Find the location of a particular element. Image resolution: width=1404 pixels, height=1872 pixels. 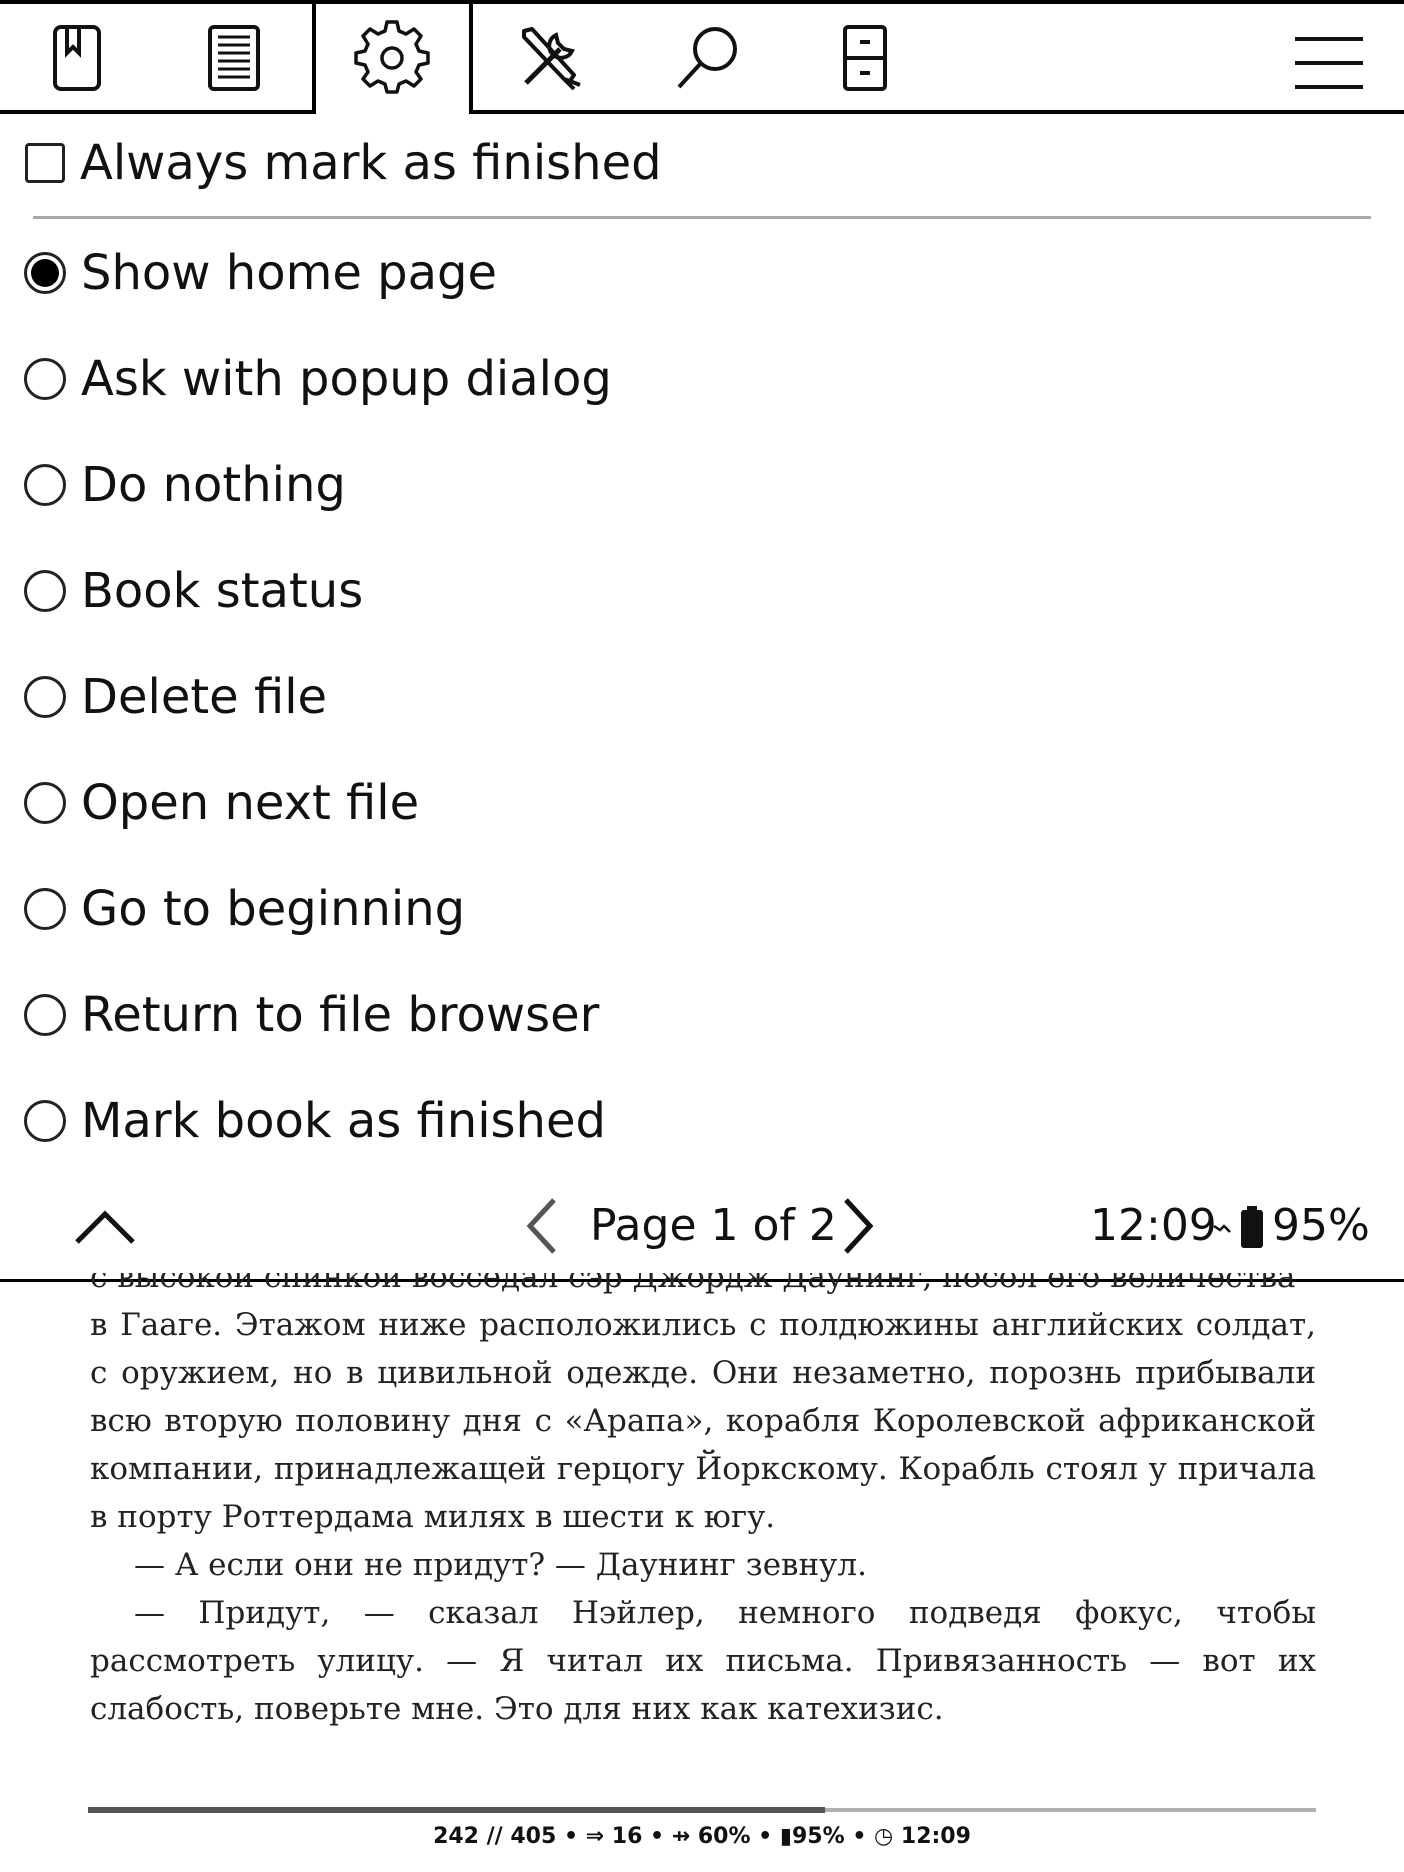

always-mark-finished-checkbox: Always mark as finished is located at coordinates (331, 163).